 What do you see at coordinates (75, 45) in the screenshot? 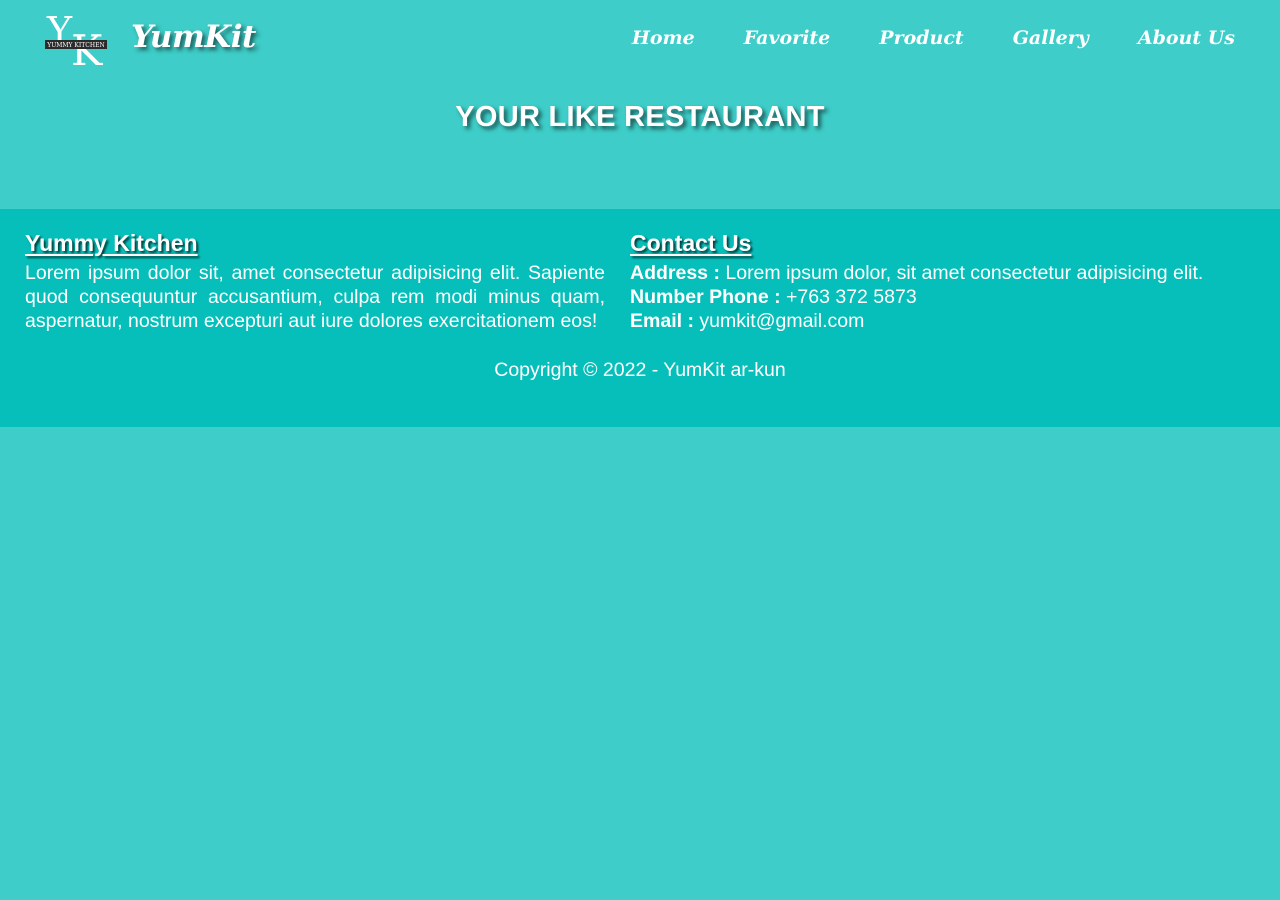
I see `svg-text: YUMMY KITCHEN` at bounding box center [75, 45].